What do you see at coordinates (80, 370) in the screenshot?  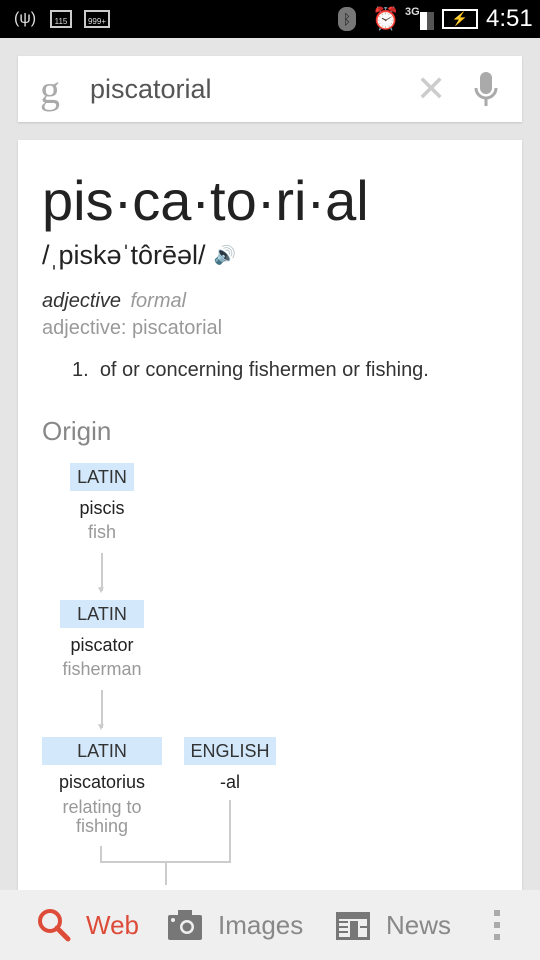 I see `sense-number: 1.` at bounding box center [80, 370].